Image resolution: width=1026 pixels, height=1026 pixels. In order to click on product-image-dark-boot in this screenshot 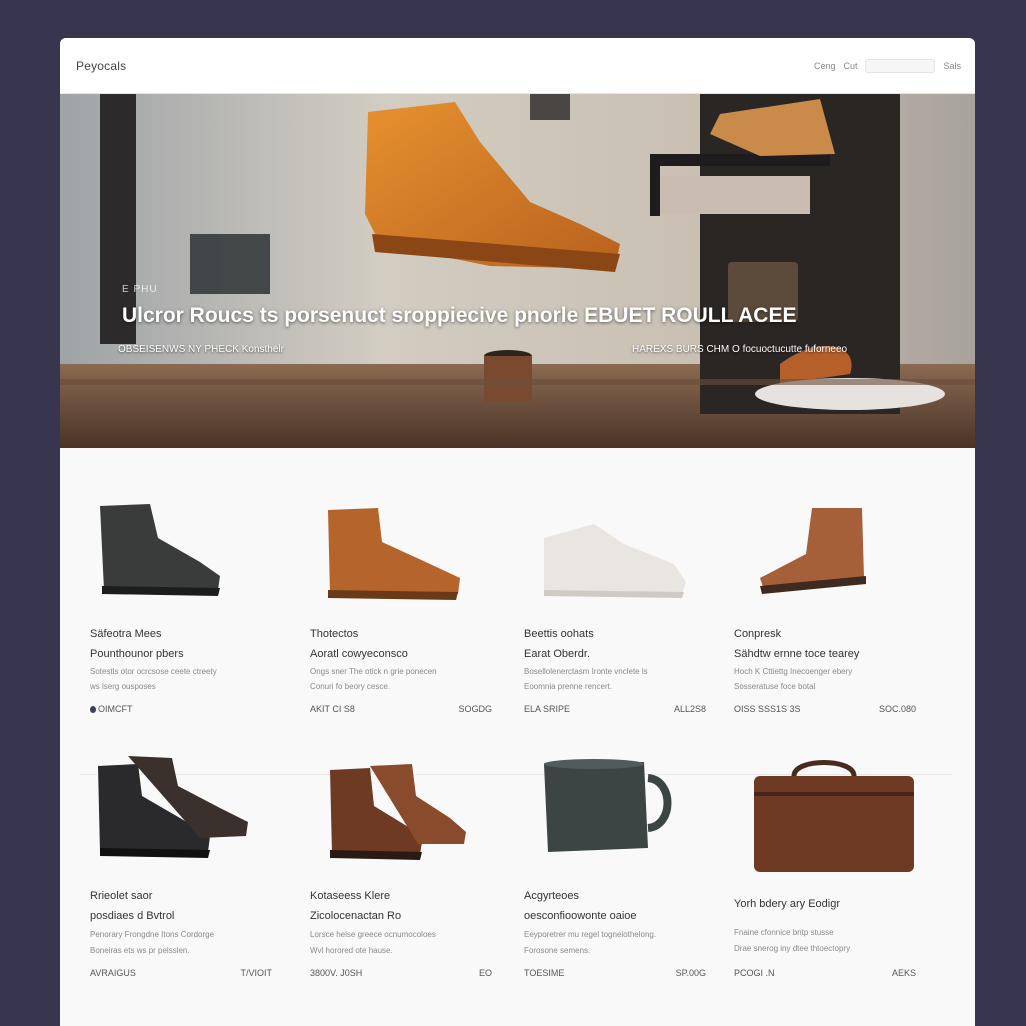, I will do `click(160, 550)`.